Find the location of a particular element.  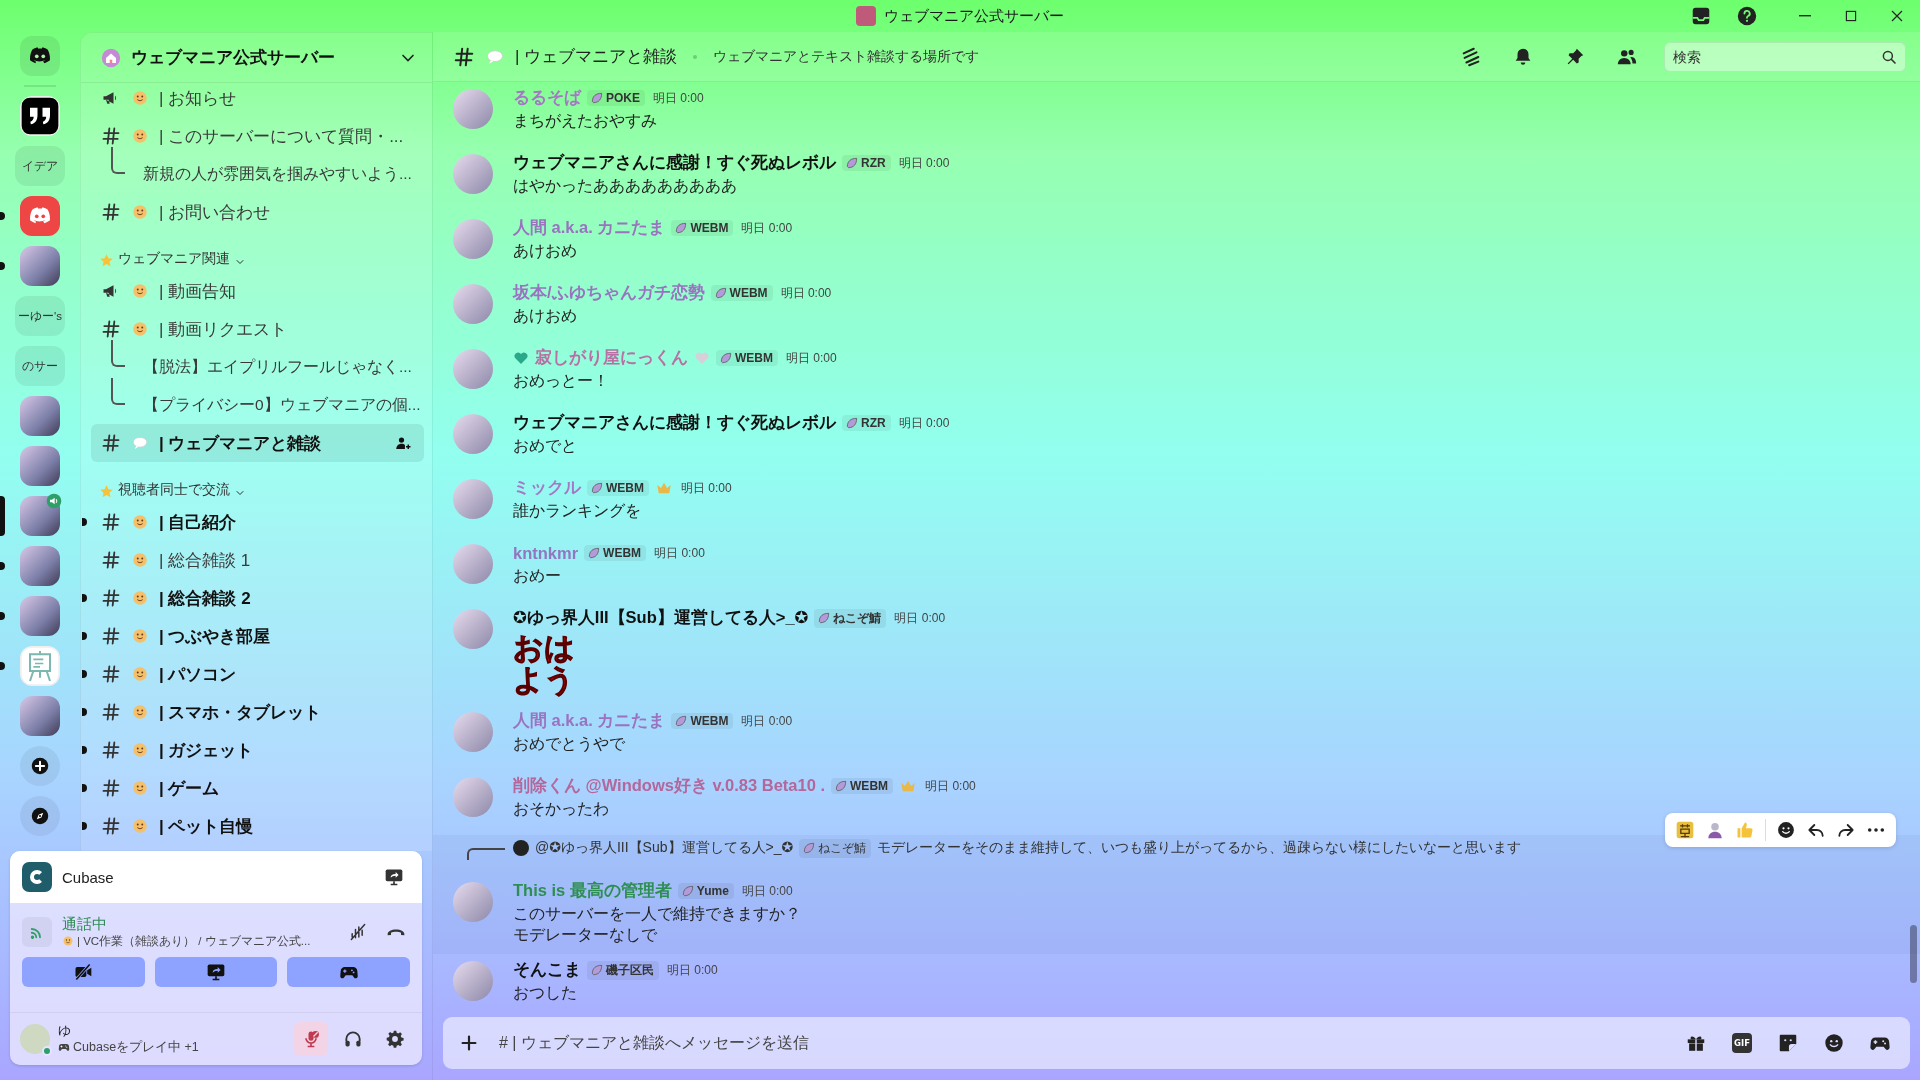

smile-icon is located at coordinates (1786, 830).